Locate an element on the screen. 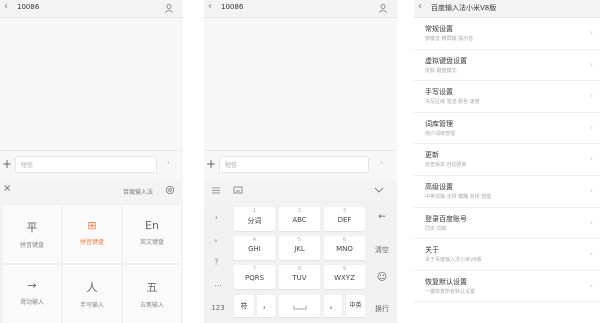  key-letters: DEF is located at coordinates (344, 220).